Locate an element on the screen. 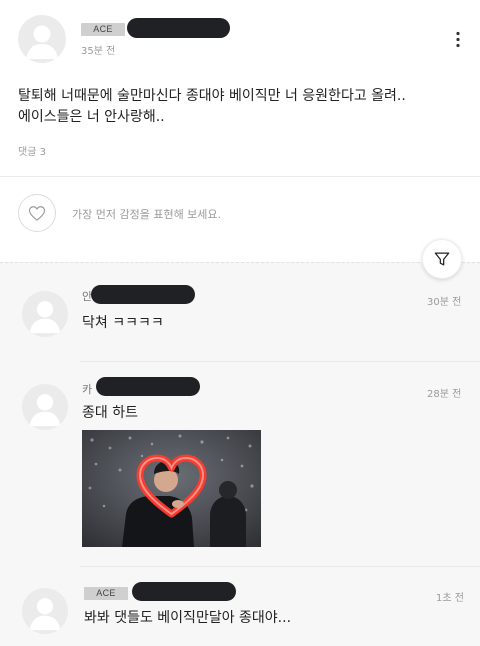 This screenshot has width=480, height=646. comment-text: 닥쳐 ㅋㅋㅋㅋ is located at coordinates (123, 323).